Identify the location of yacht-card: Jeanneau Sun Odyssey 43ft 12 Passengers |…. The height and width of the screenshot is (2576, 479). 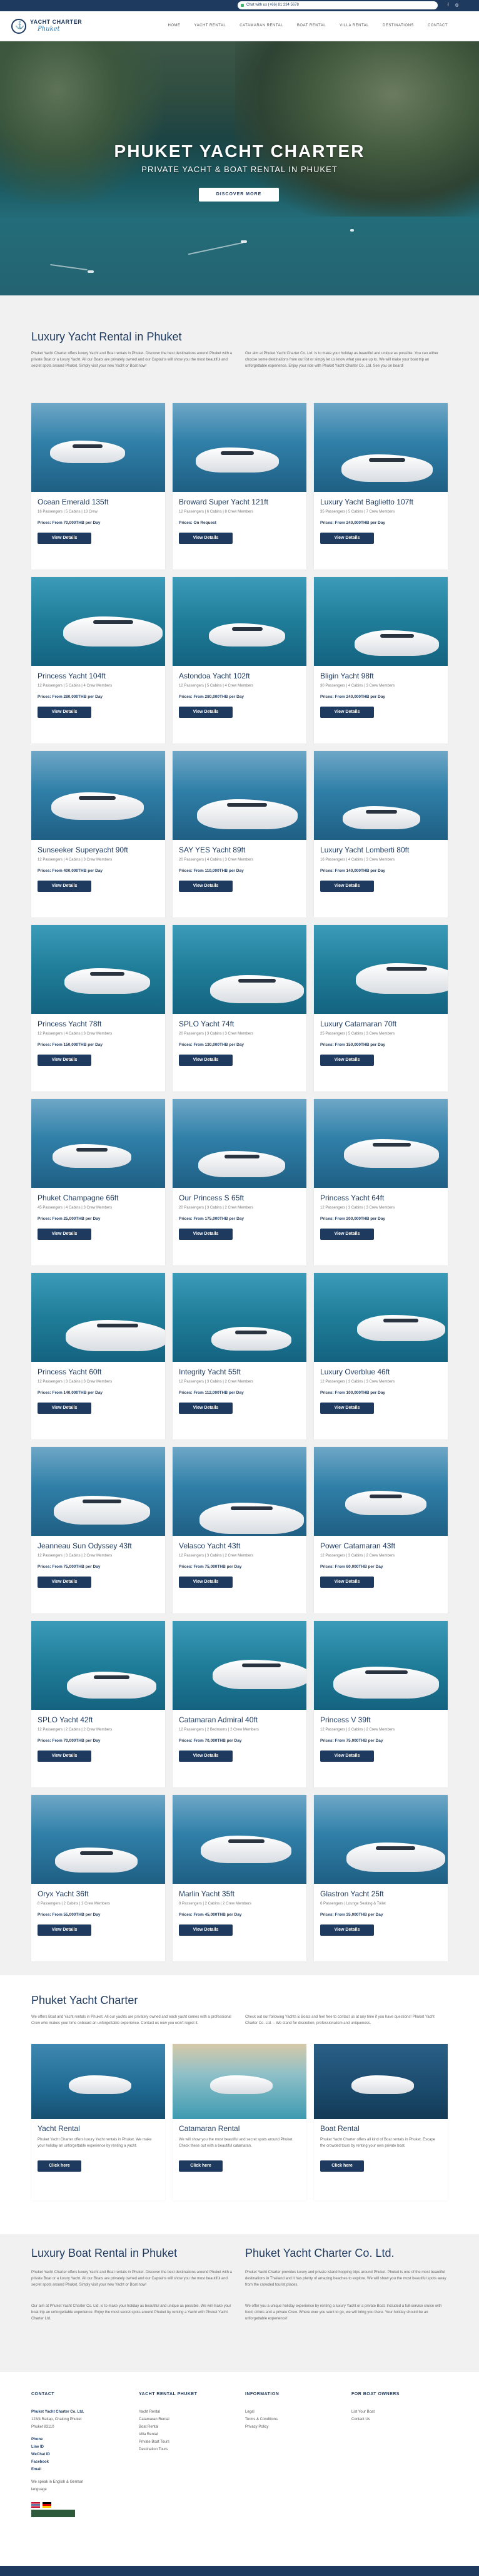
(98, 1530).